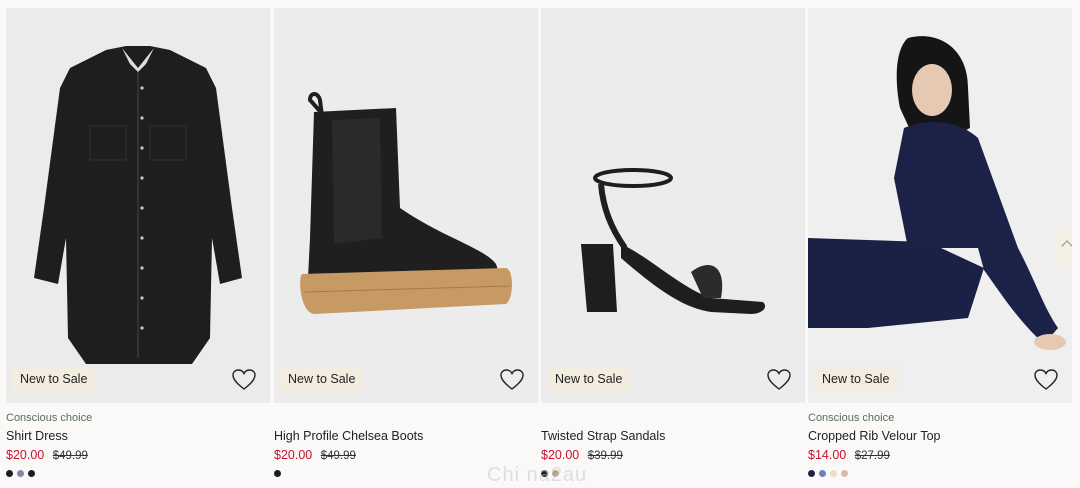 This screenshot has height=488, width=1080. I want to click on watermark-text: Chi na2au, so click(537, 475).